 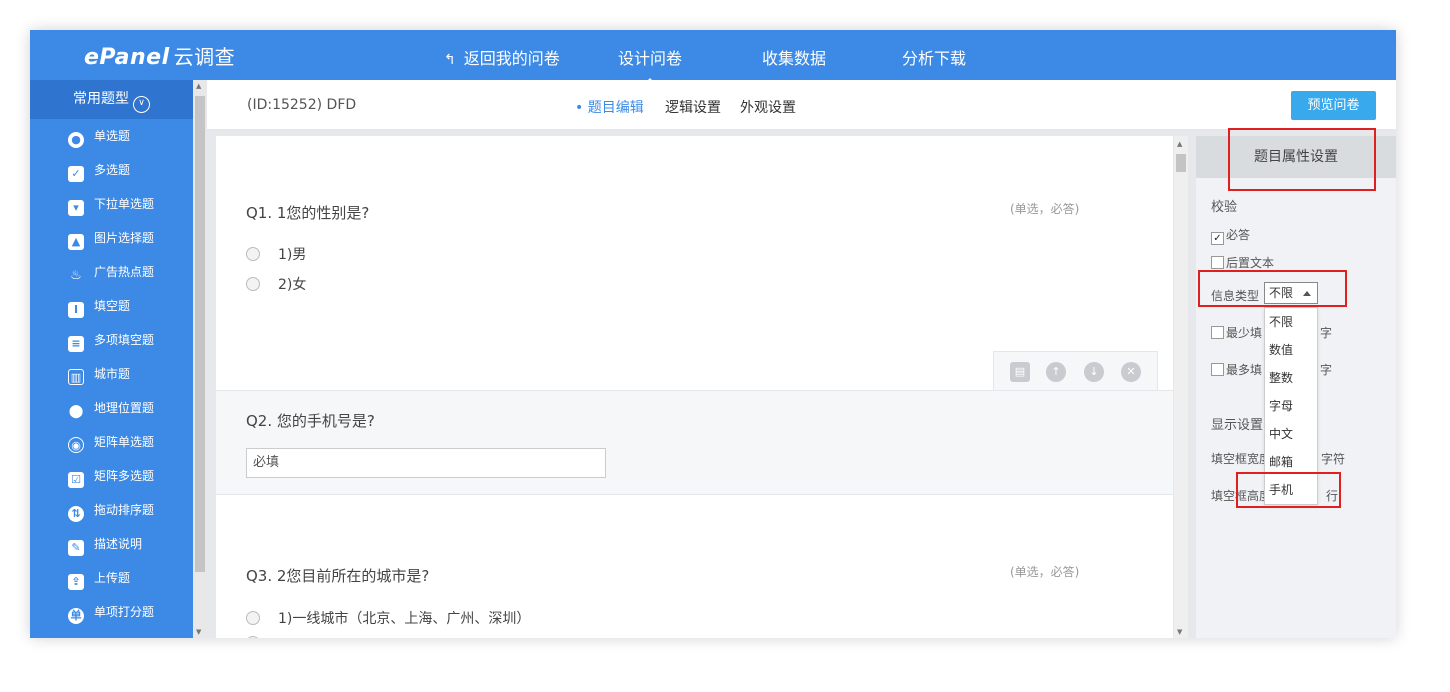 I want to click on min-length-checkbox: 最少填, so click(x=1236, y=332).